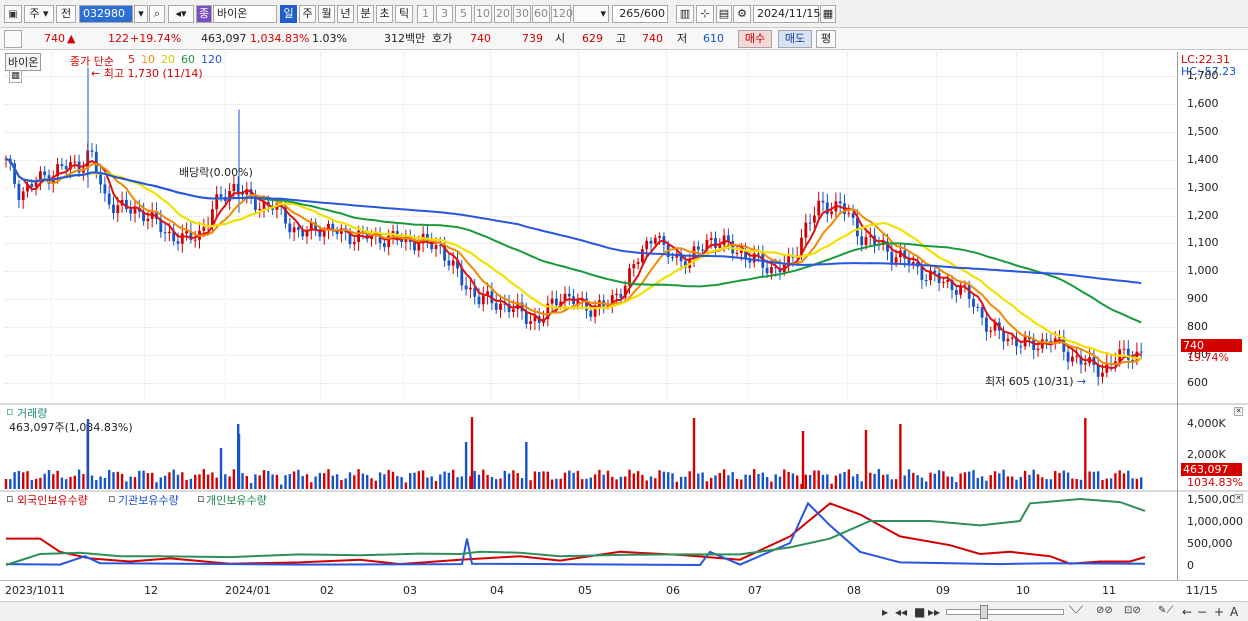 This screenshot has height=621, width=1248. What do you see at coordinates (588, 447) in the screenshot?
I see `volume-chart` at bounding box center [588, 447].